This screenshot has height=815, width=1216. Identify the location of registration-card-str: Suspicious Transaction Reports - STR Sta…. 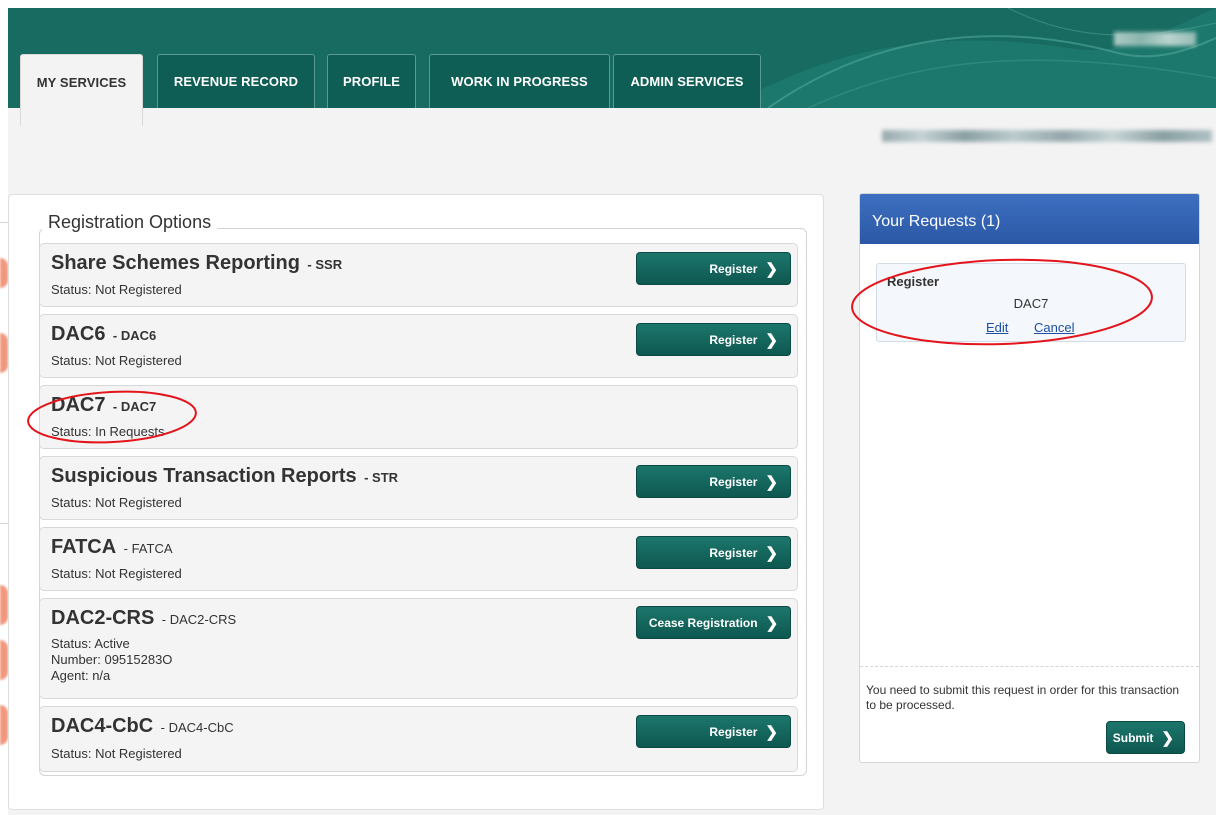
(418, 488).